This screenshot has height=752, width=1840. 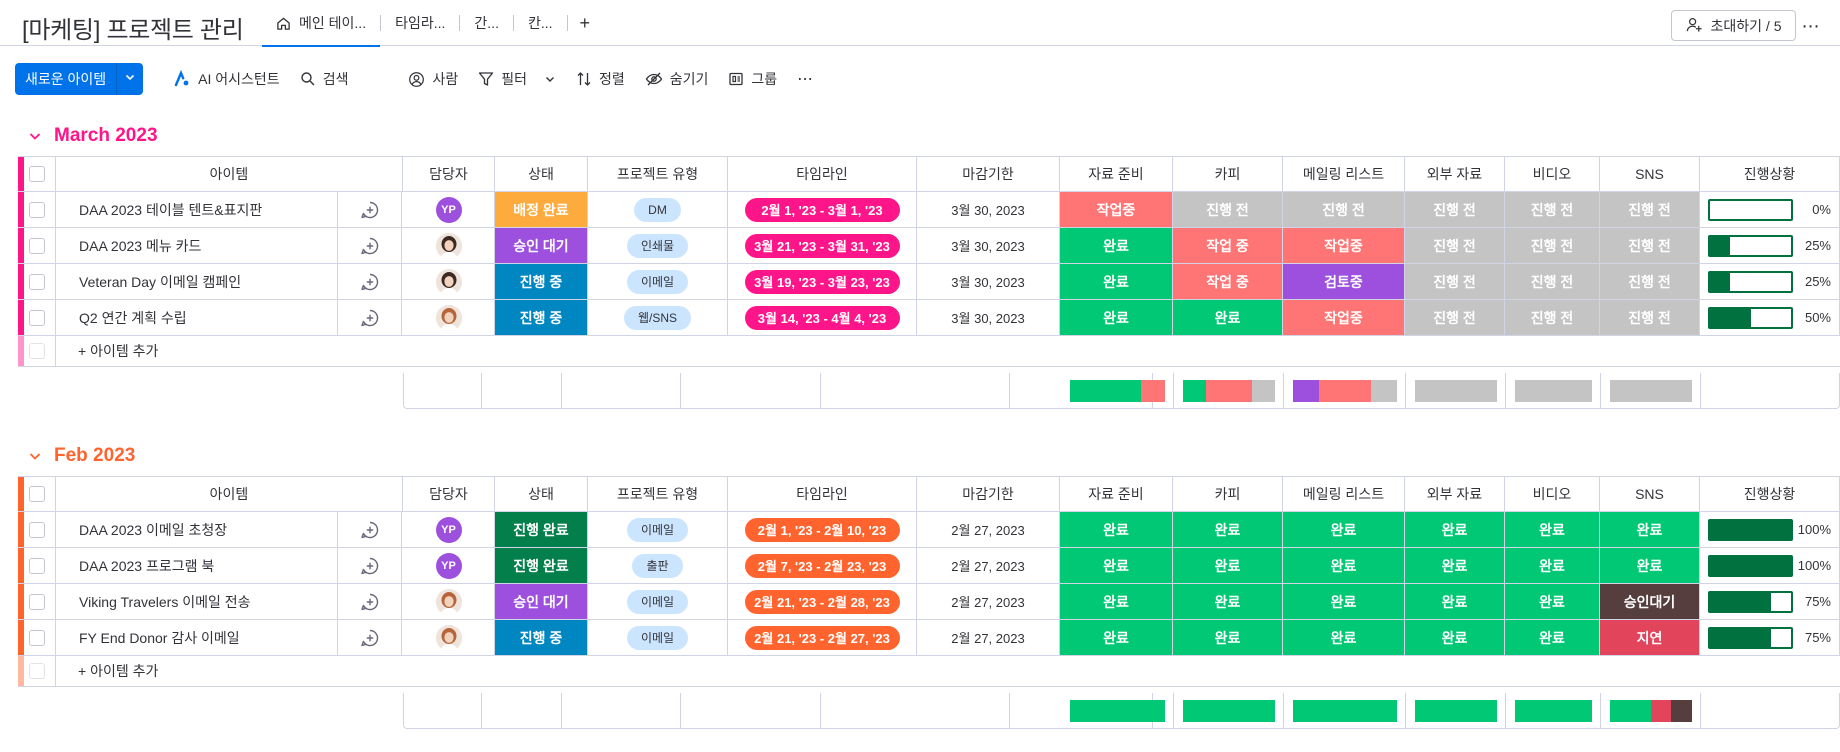 I want to click on status-cell: 작업 중, so click(x=1228, y=281).